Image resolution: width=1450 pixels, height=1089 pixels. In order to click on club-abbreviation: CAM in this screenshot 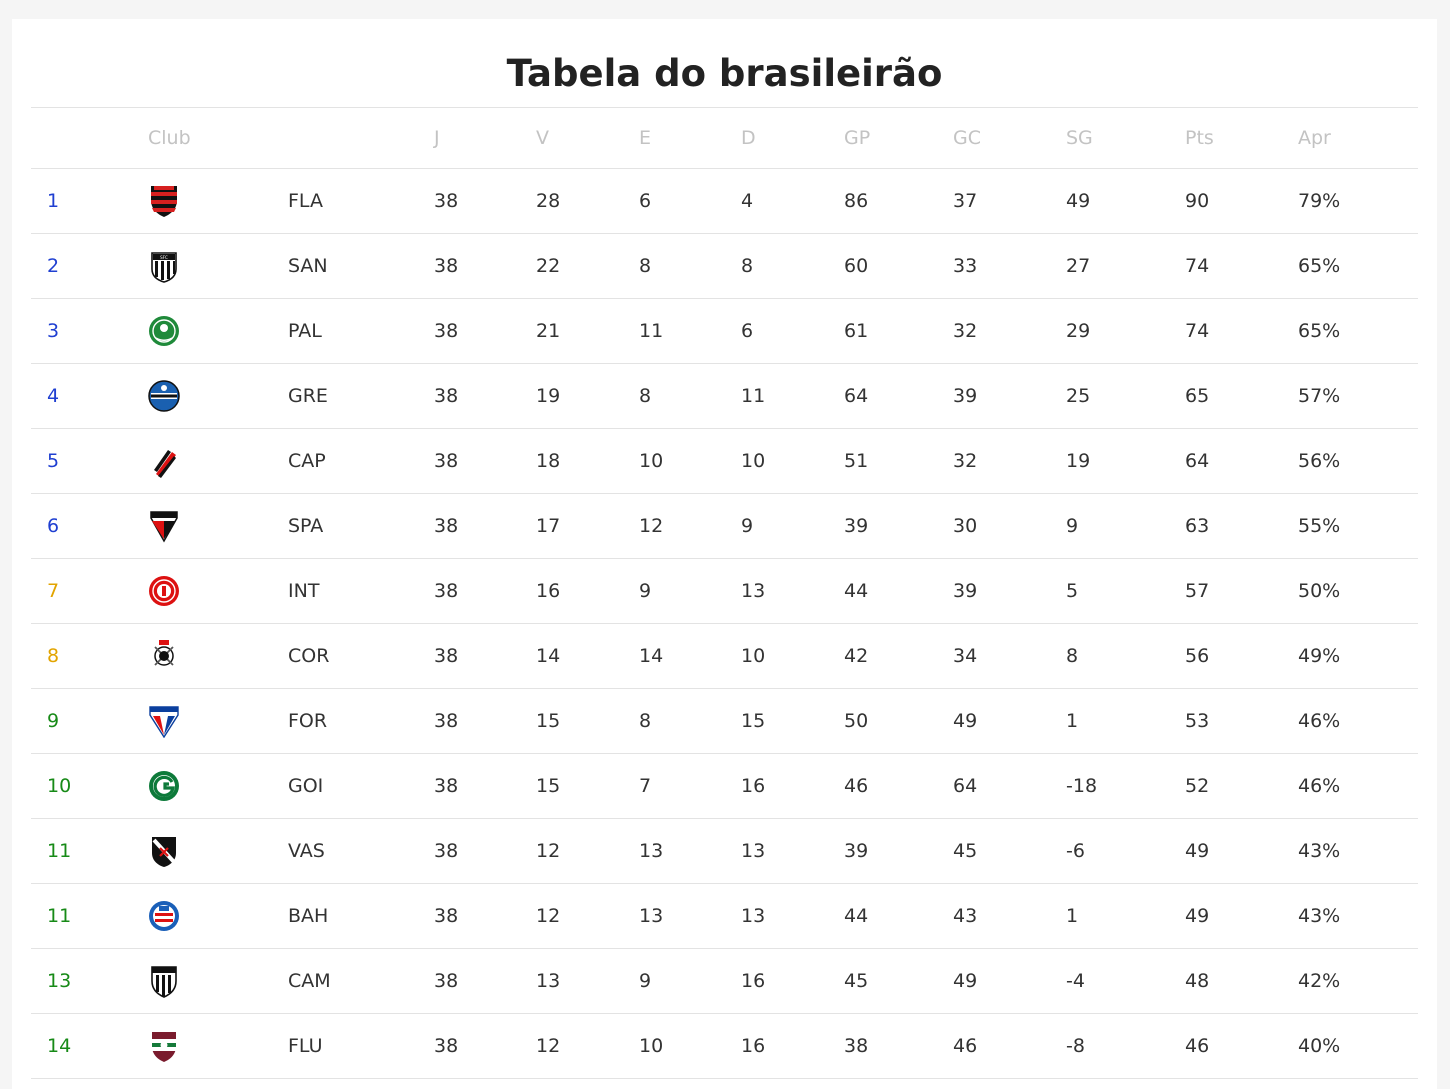, I will do `click(309, 981)`.